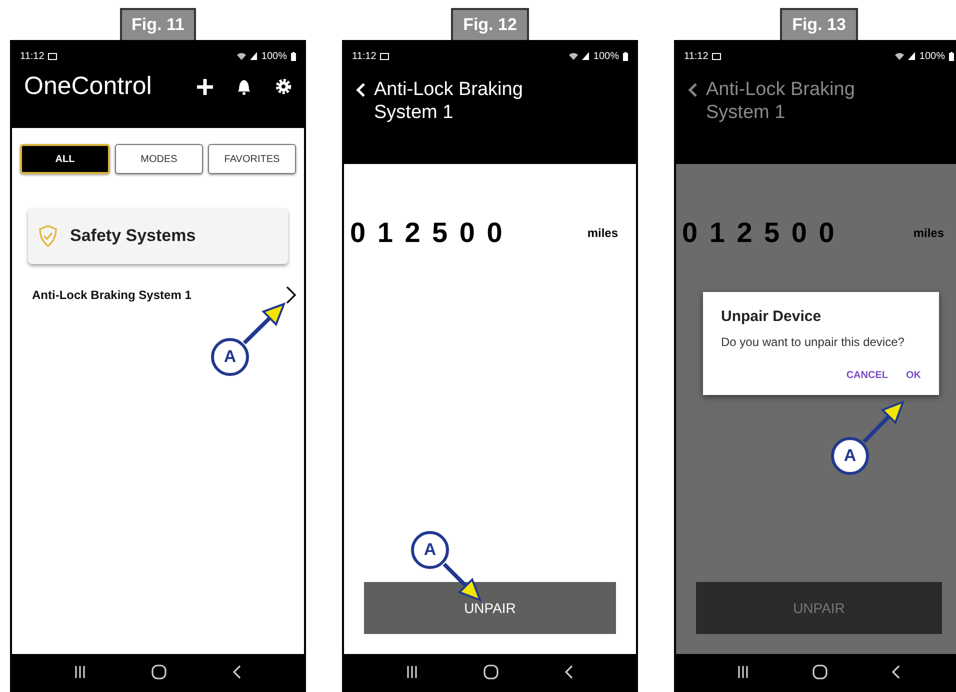  Describe the element at coordinates (283, 86) in the screenshot. I see `settings-icon` at that location.